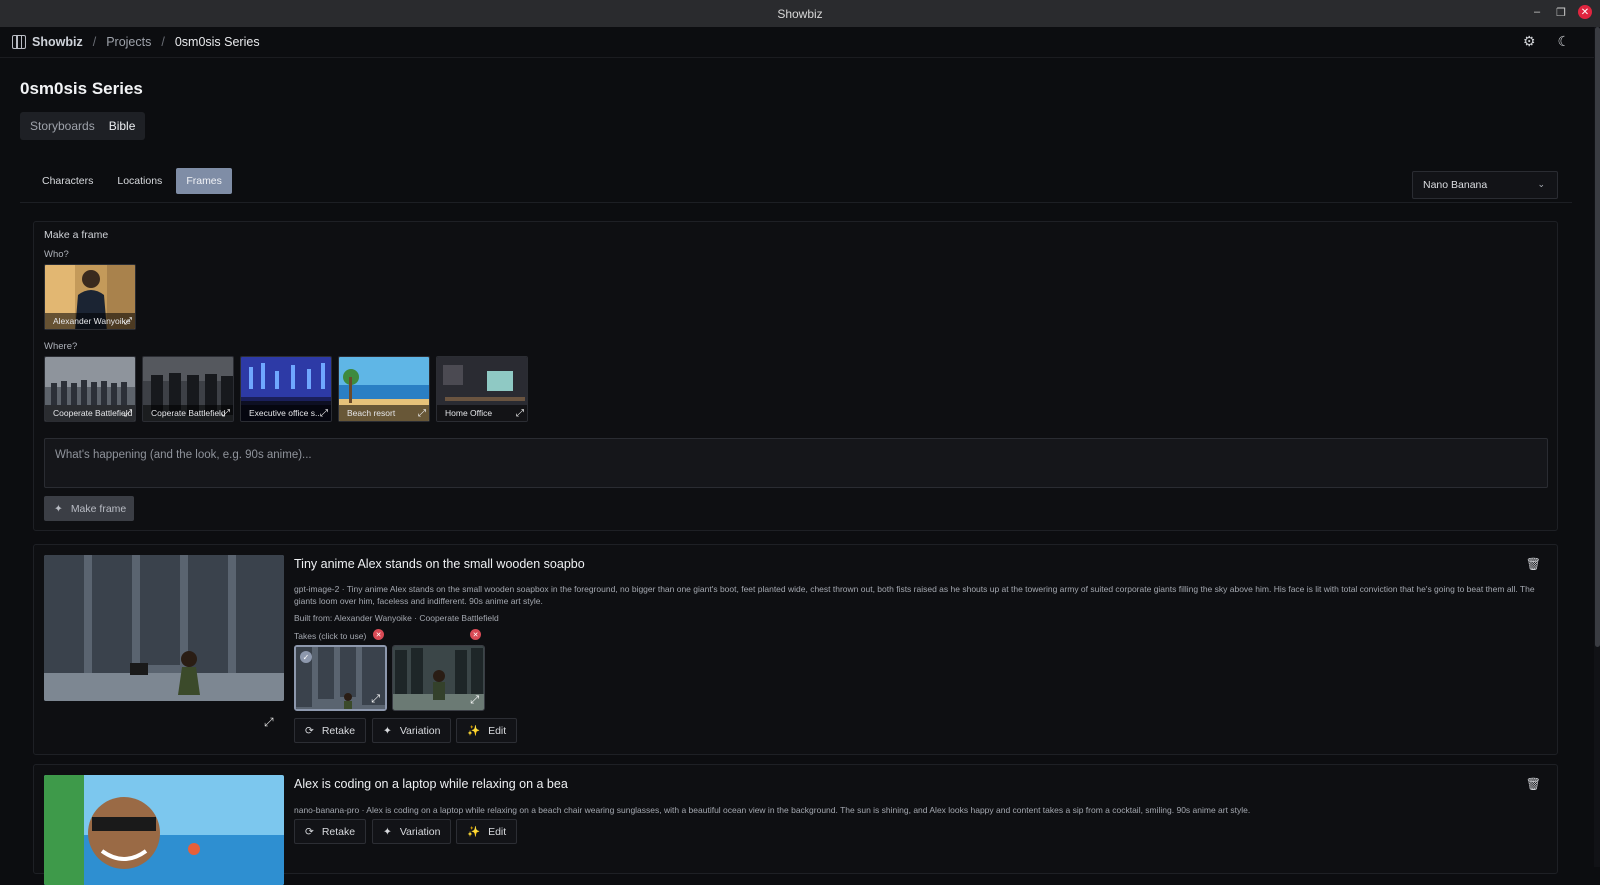 The height and width of the screenshot is (885, 1600). What do you see at coordinates (19, 42) in the screenshot?
I see `film-icon` at bounding box center [19, 42].